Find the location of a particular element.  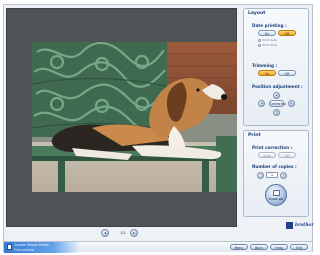

move-left-button: ◂ is located at coordinates (261, 103).